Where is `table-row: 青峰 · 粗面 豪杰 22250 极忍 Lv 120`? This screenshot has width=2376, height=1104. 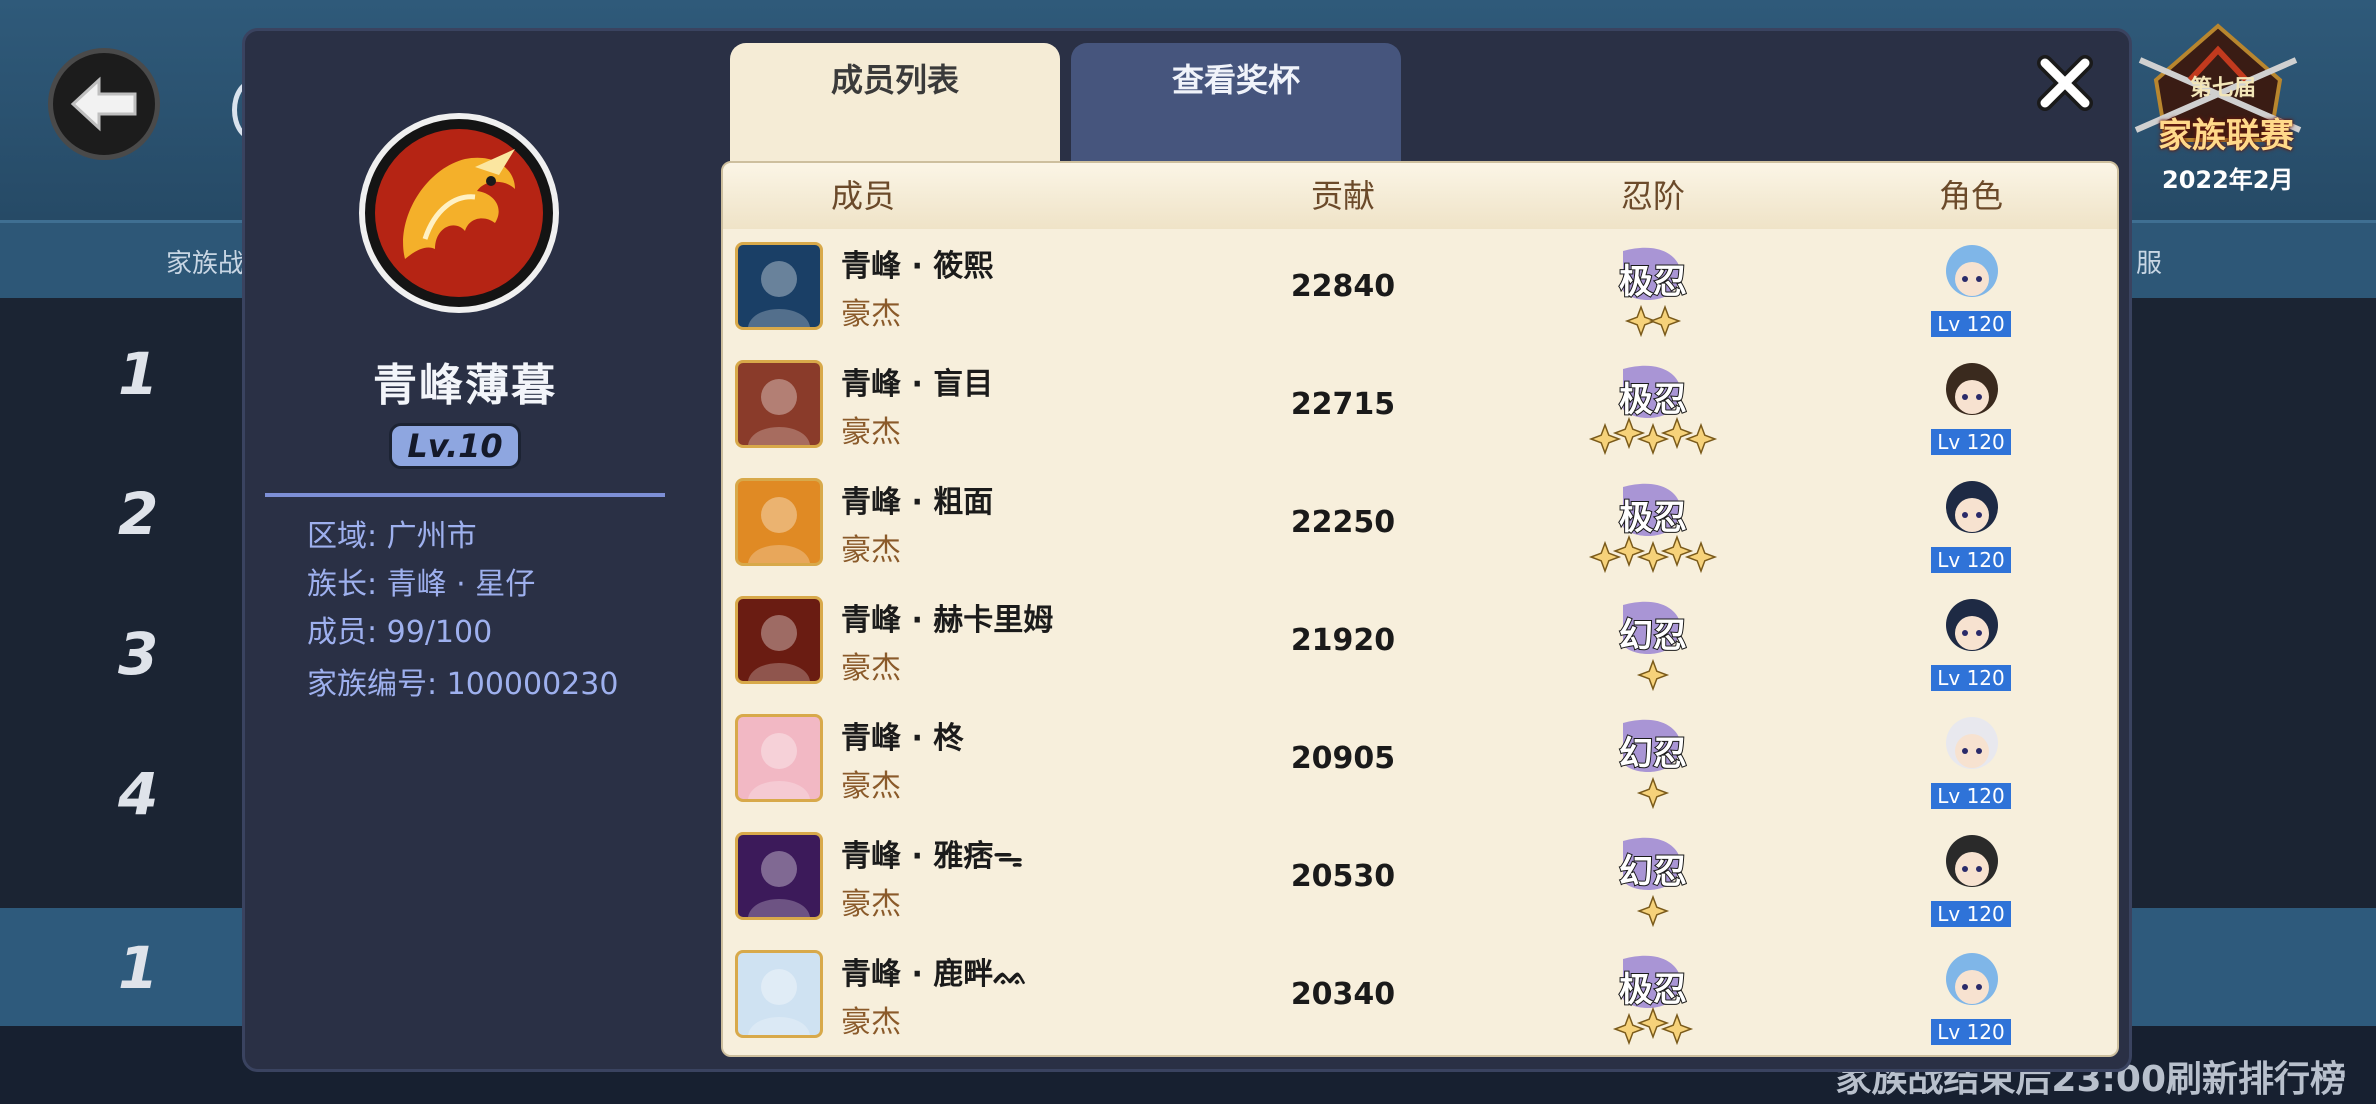 table-row: 青峰 · 粗面 豪杰 22250 极忍 Lv 120 is located at coordinates (1420, 525).